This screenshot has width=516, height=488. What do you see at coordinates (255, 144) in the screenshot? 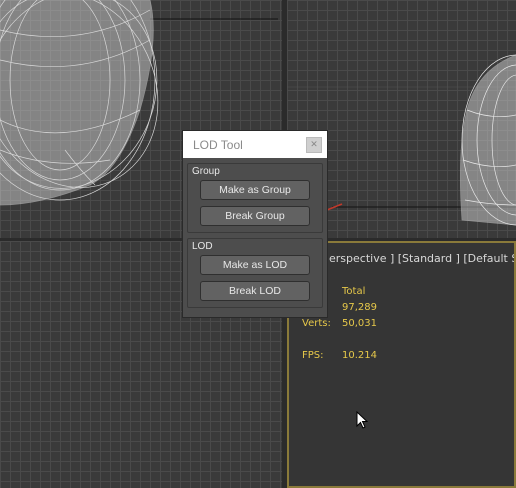
I see `lod-tool-titlebar: LOD Tool ✕` at bounding box center [255, 144].